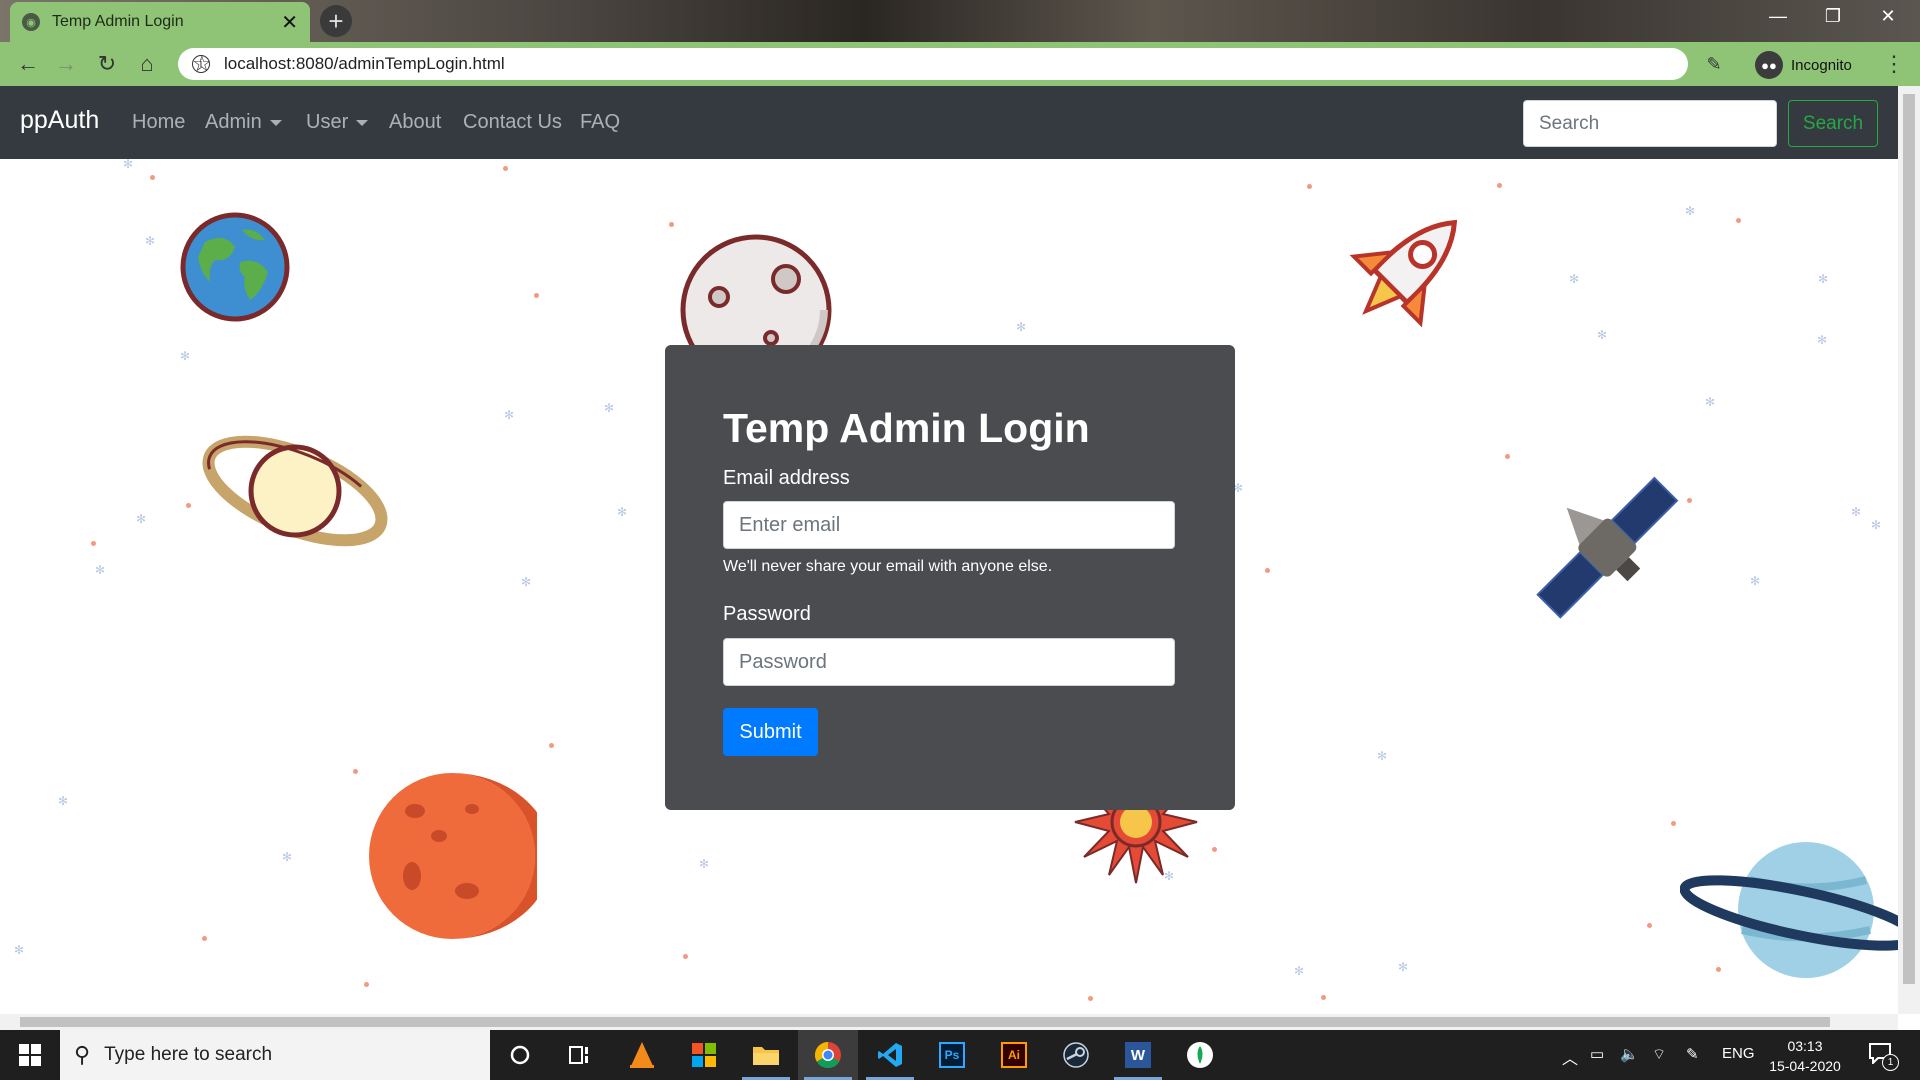 The height and width of the screenshot is (1080, 1920). What do you see at coordinates (1738, 1053) in the screenshot?
I see `language-indicator: ENG` at bounding box center [1738, 1053].